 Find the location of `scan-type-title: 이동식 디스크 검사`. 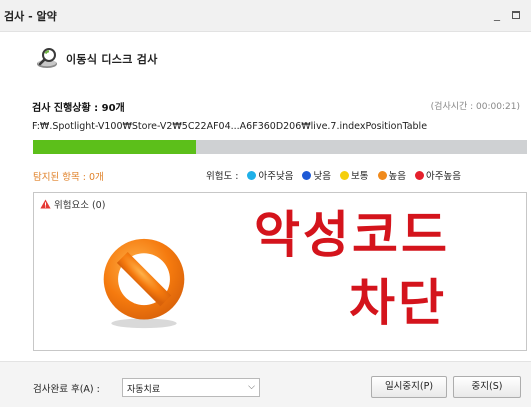

scan-type-title: 이동식 디스크 검사 is located at coordinates (112, 59).